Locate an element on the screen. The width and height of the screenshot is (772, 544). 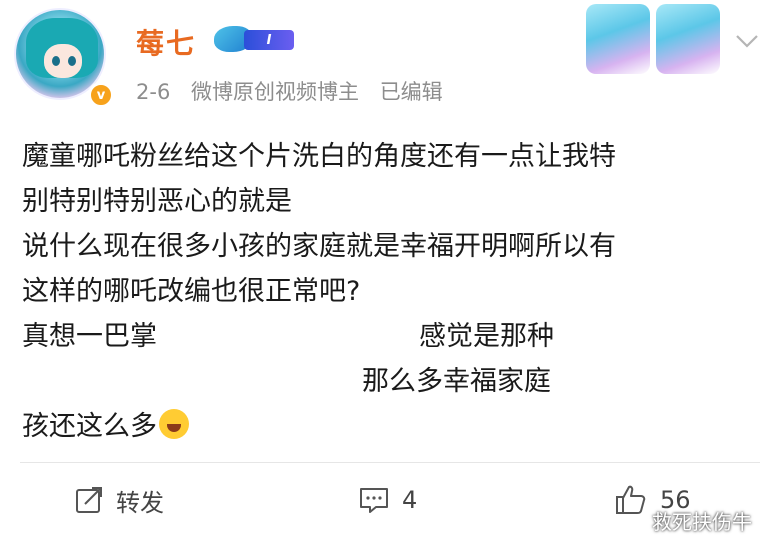
content-line: 真想一巴掌 感觉是那种 is located at coordinates (395, 336).